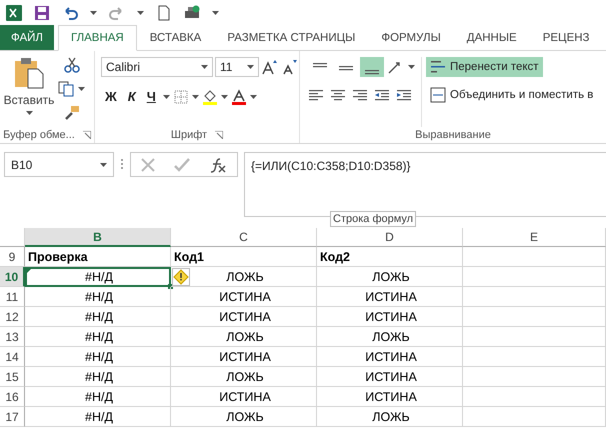 The height and width of the screenshot is (433, 606). What do you see at coordinates (29, 271) in the screenshot?
I see `error-marker-icon` at bounding box center [29, 271].